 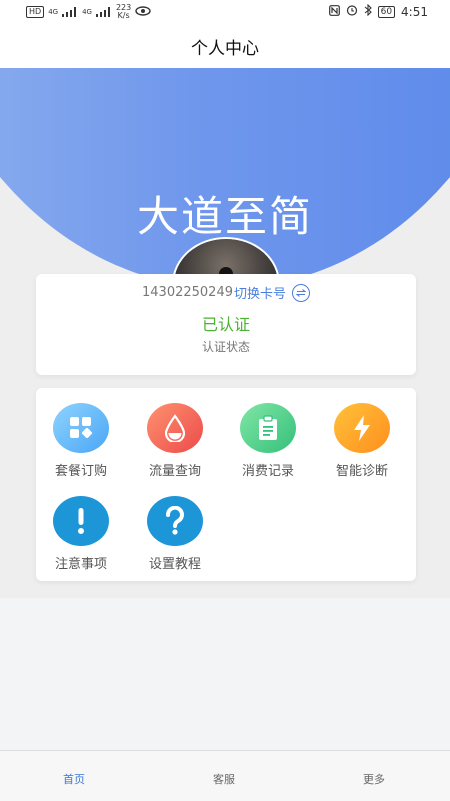 I want to click on status-bar: HD 4G 4G 223 K/s 60 4:51, so click(x=225, y=12).